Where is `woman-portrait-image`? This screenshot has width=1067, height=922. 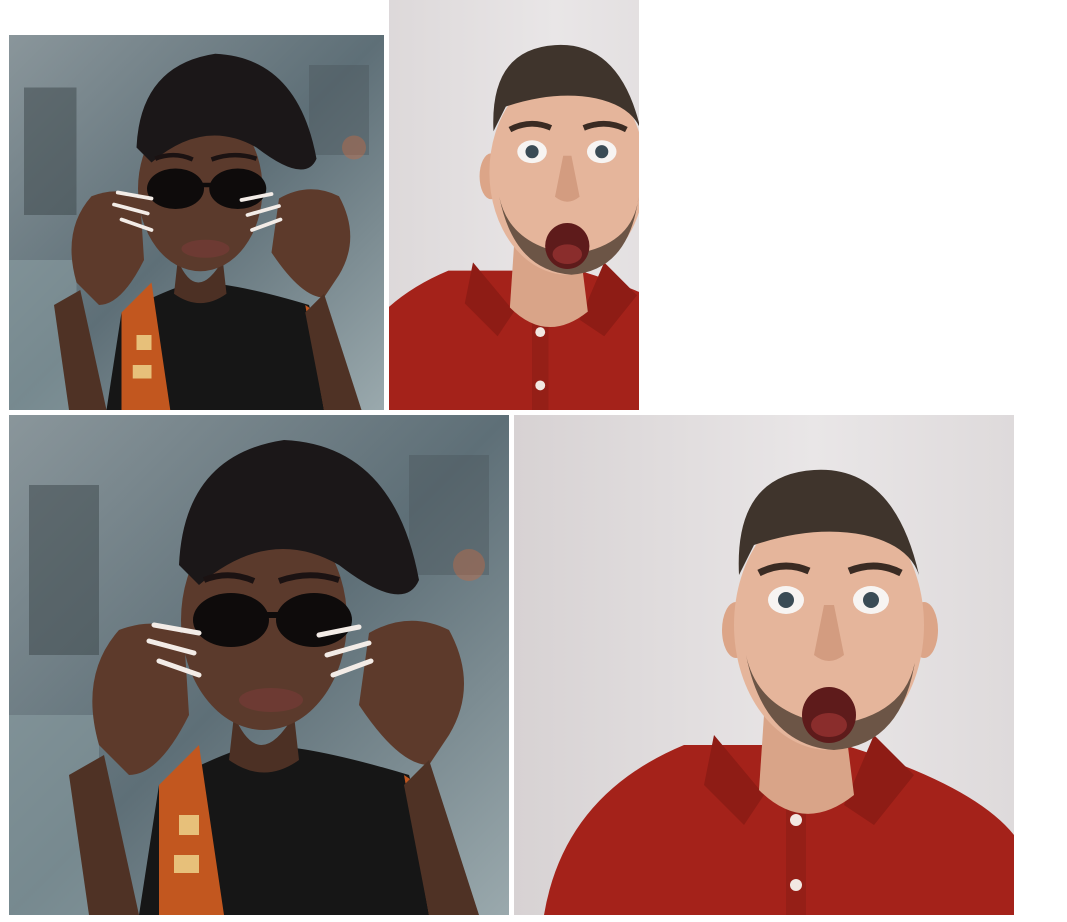
woman-portrait-image is located at coordinates (196, 222).